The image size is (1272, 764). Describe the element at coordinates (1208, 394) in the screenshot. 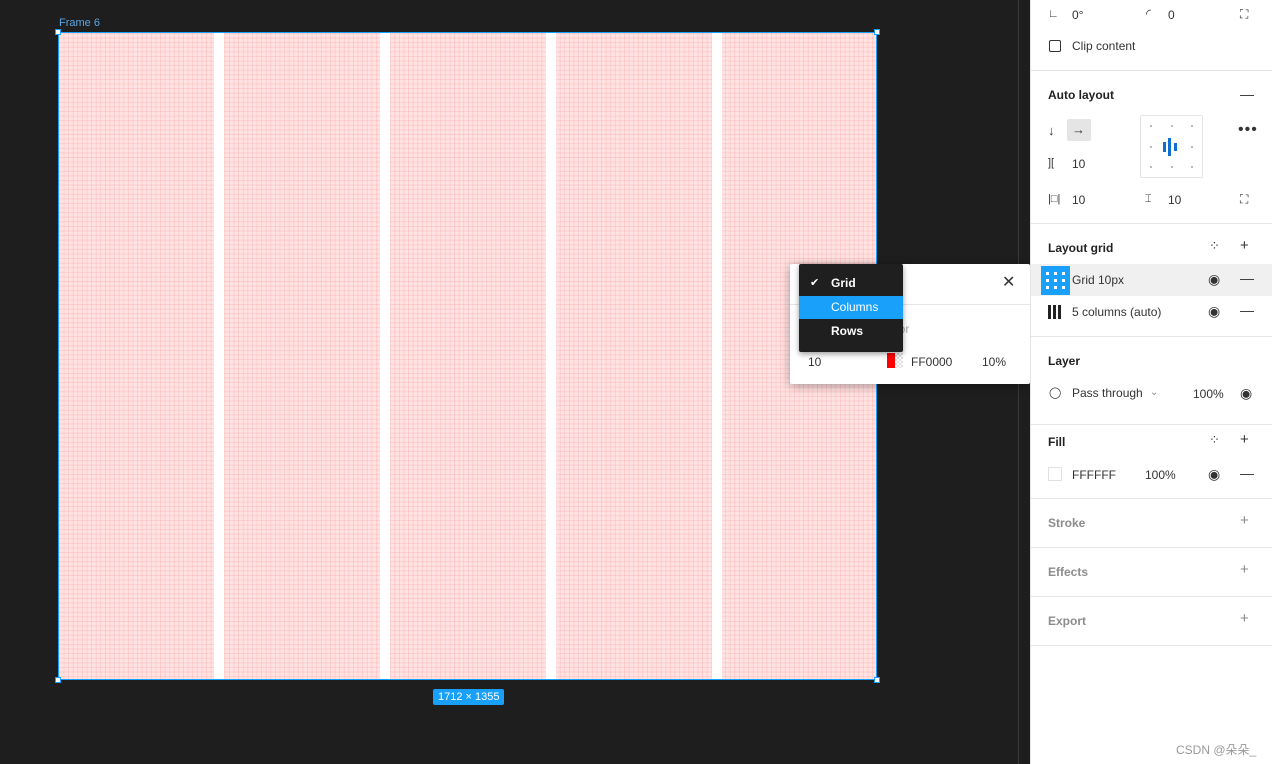

I see `layer-opacity: 100%` at that location.